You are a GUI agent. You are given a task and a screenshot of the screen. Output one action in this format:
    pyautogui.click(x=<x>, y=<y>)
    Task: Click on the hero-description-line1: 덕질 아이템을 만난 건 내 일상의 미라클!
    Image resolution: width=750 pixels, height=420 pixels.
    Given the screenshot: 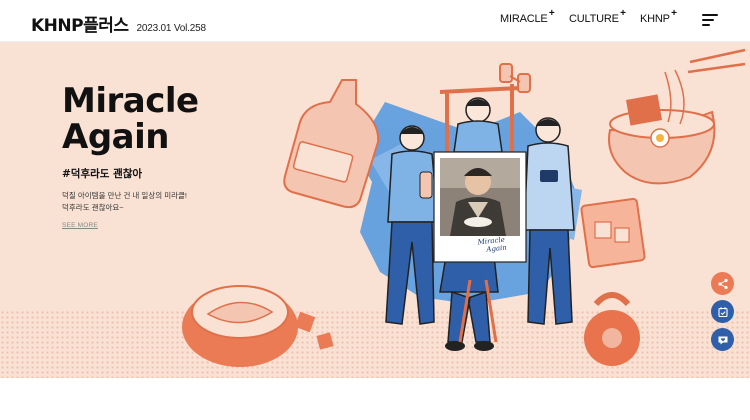 What is the action you would take?
    pyautogui.click(x=124, y=195)
    